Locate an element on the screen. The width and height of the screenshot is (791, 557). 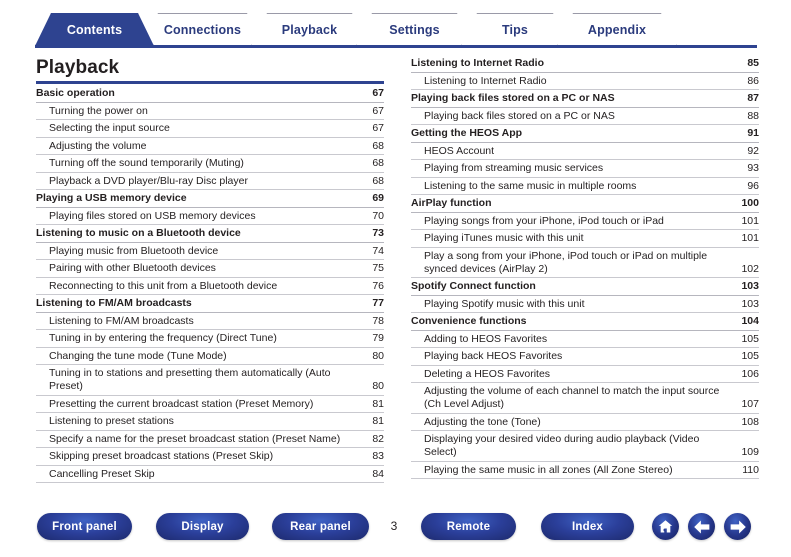
tab-settings: Settings is located at coordinates (414, 29).